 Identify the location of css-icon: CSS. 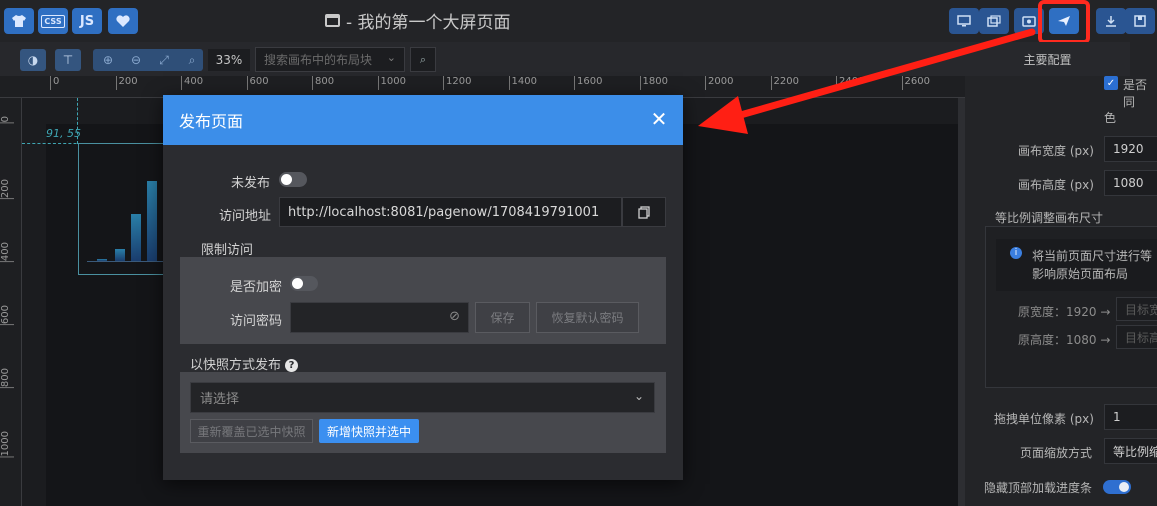
(53, 21).